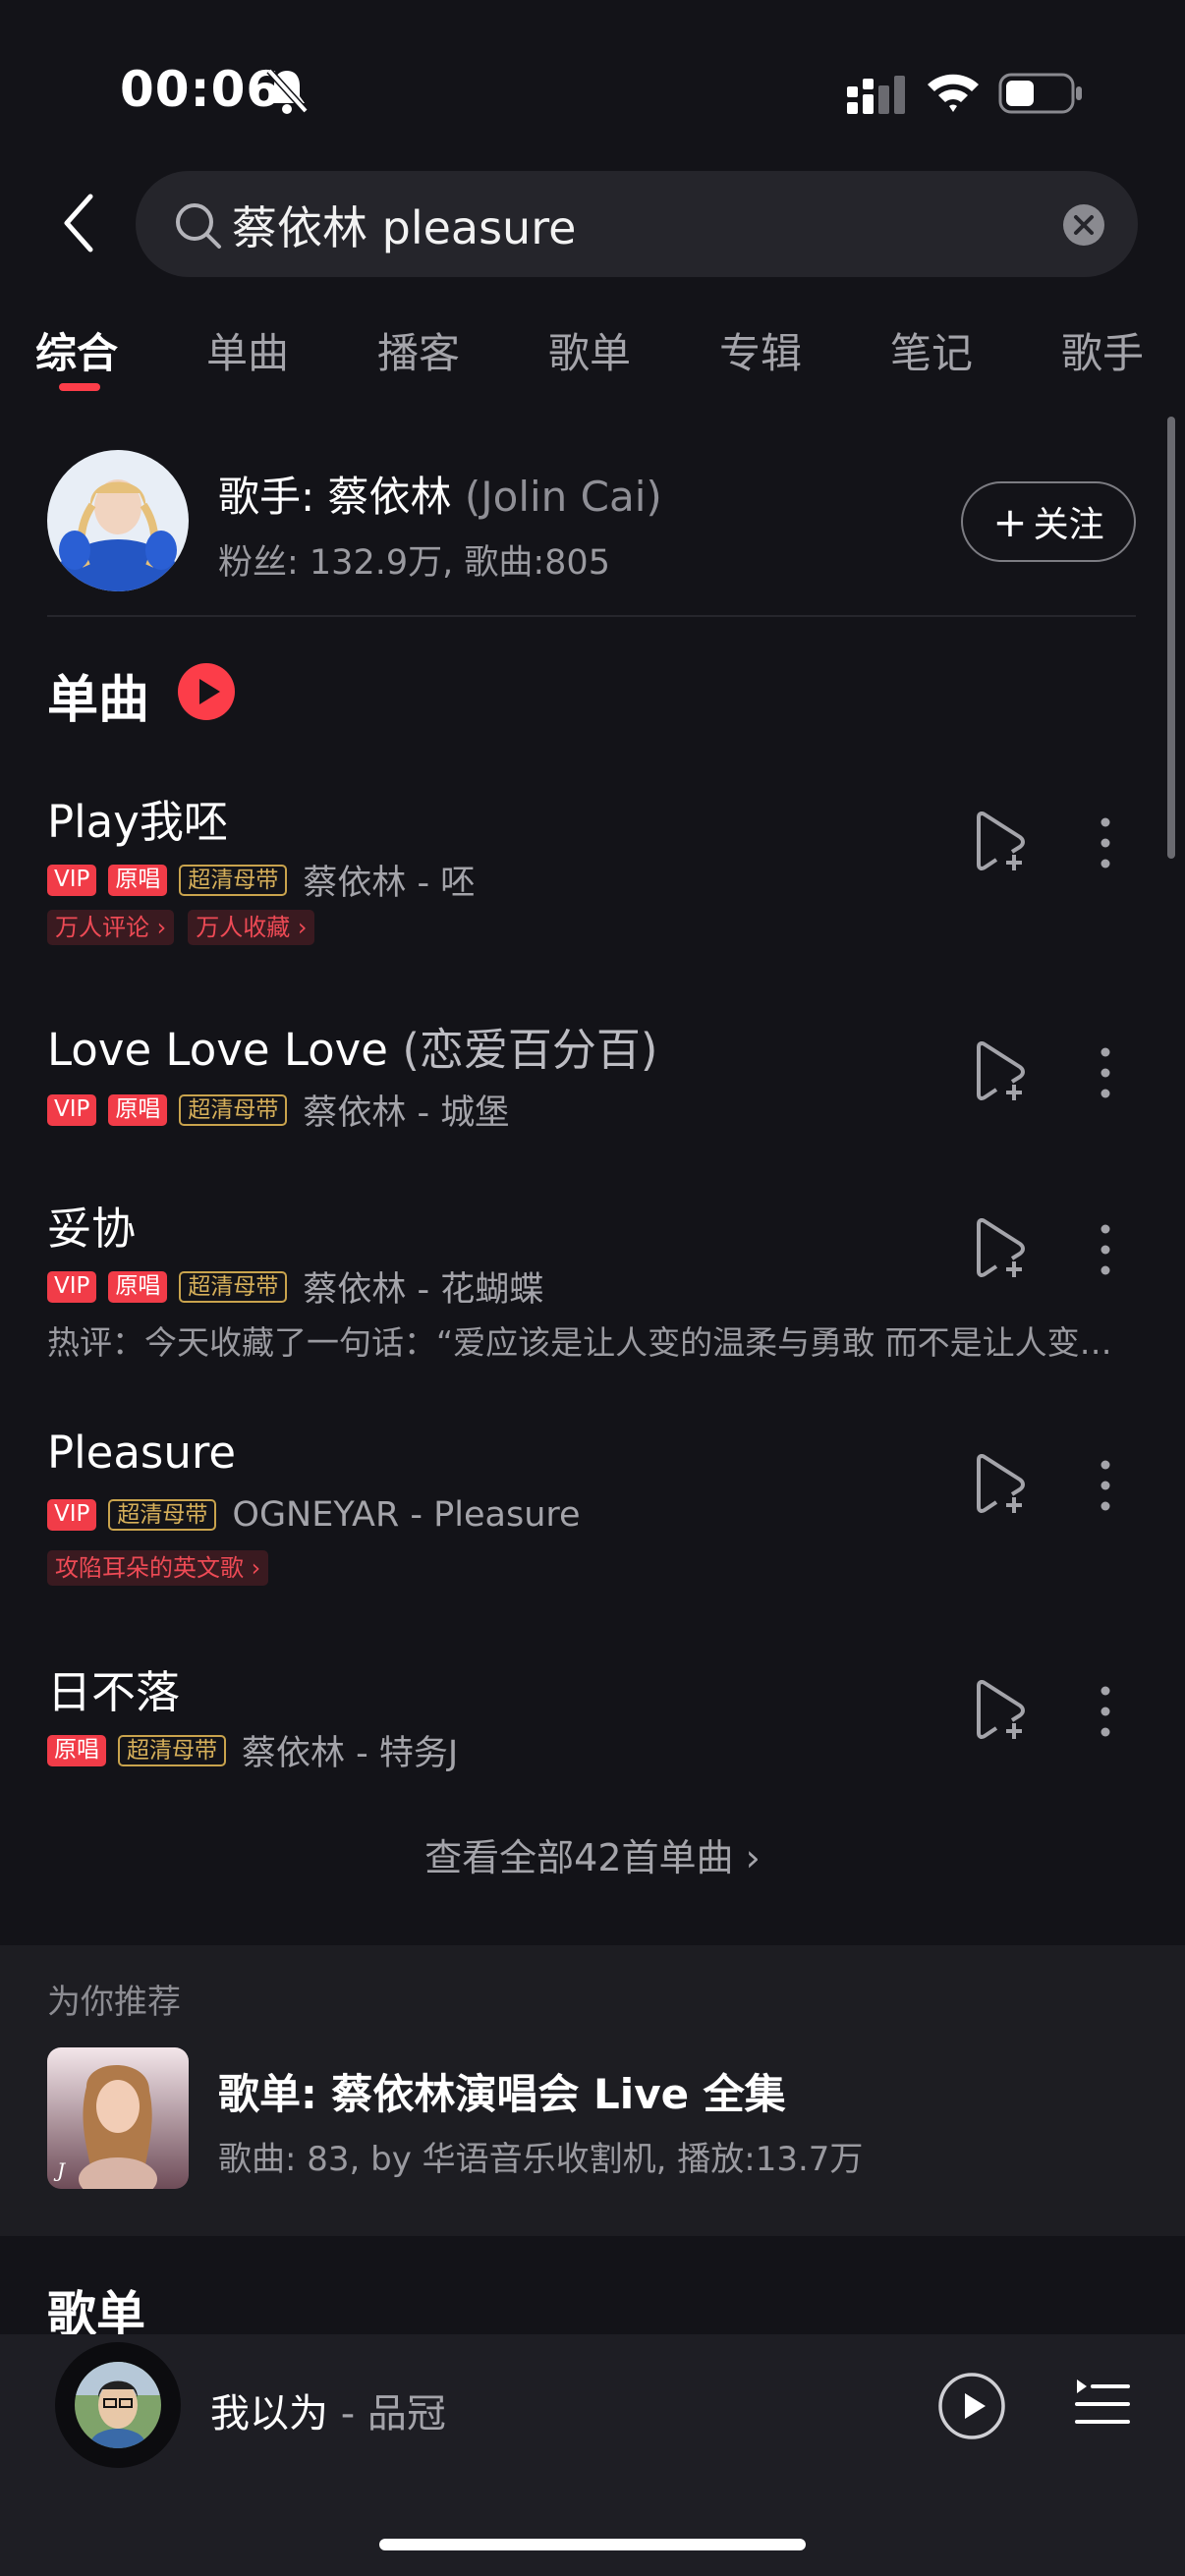 Image resolution: width=1185 pixels, height=2576 pixels. I want to click on back-button, so click(81, 223).